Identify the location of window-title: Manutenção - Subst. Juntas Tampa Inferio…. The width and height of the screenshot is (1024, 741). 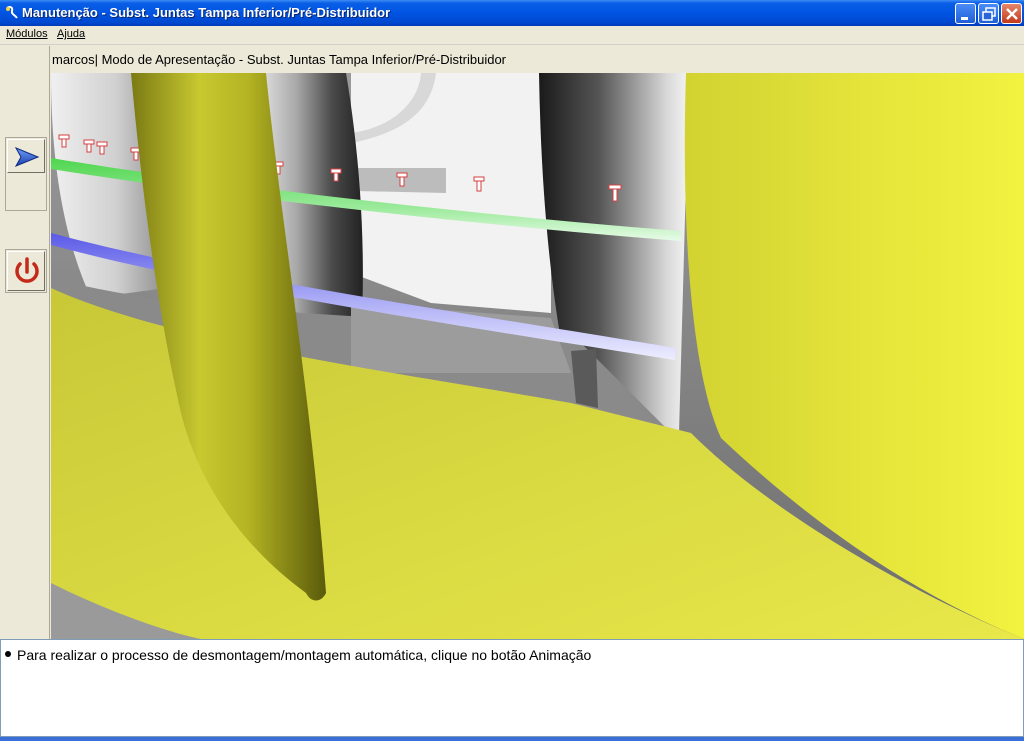
(206, 12).